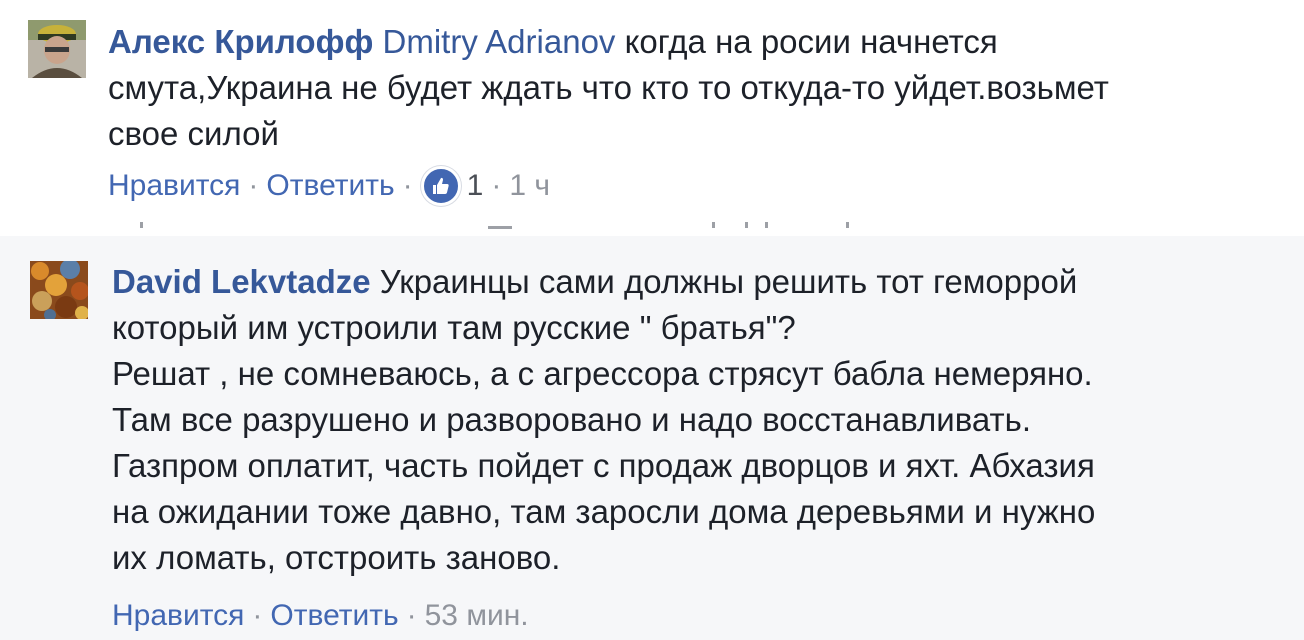  What do you see at coordinates (241, 281) in the screenshot?
I see `comment-author-link: David Lekvtadze` at bounding box center [241, 281].